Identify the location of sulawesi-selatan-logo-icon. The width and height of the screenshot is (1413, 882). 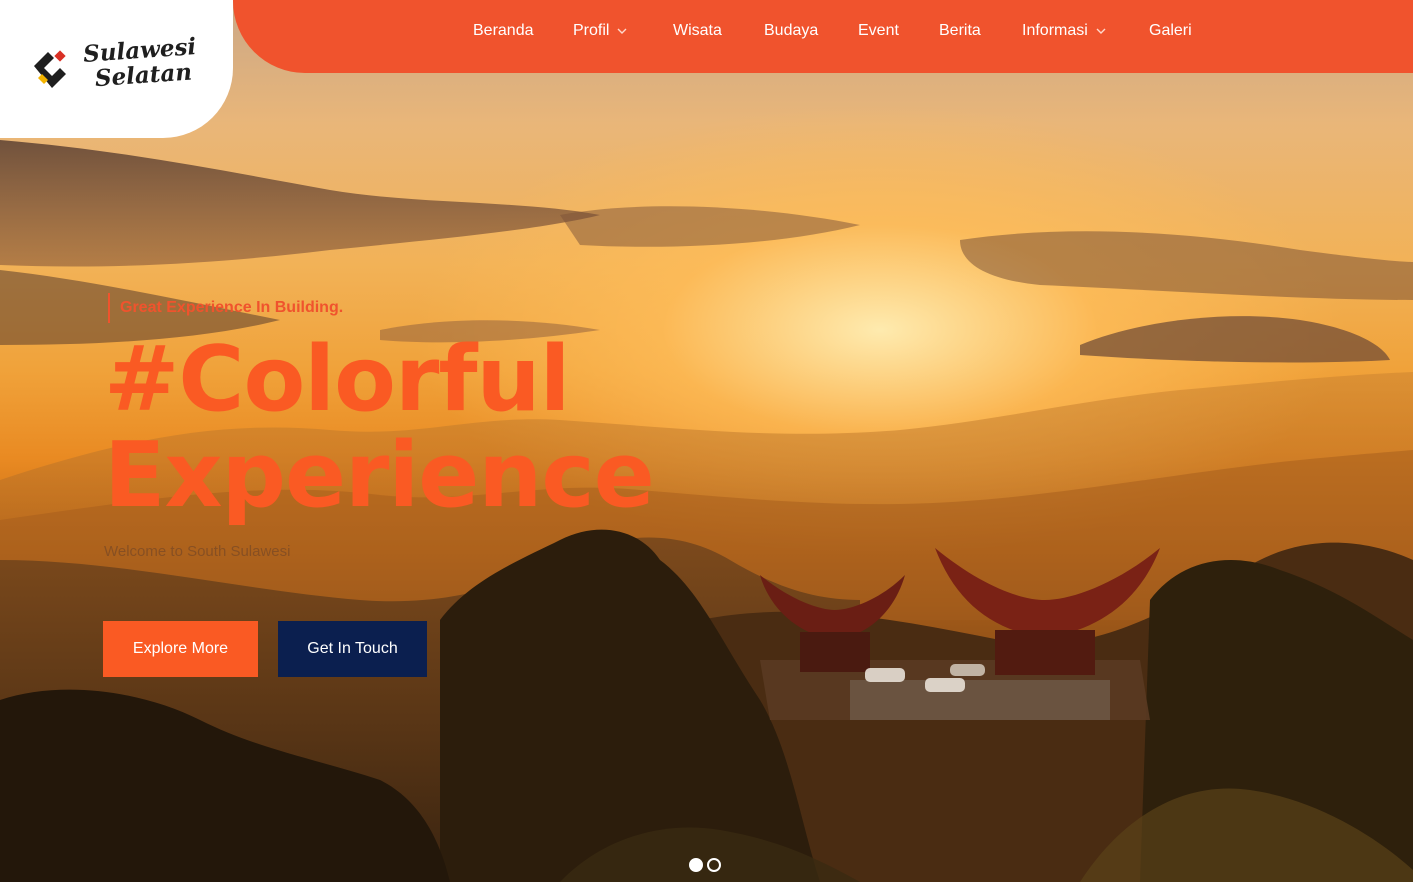
(50, 69).